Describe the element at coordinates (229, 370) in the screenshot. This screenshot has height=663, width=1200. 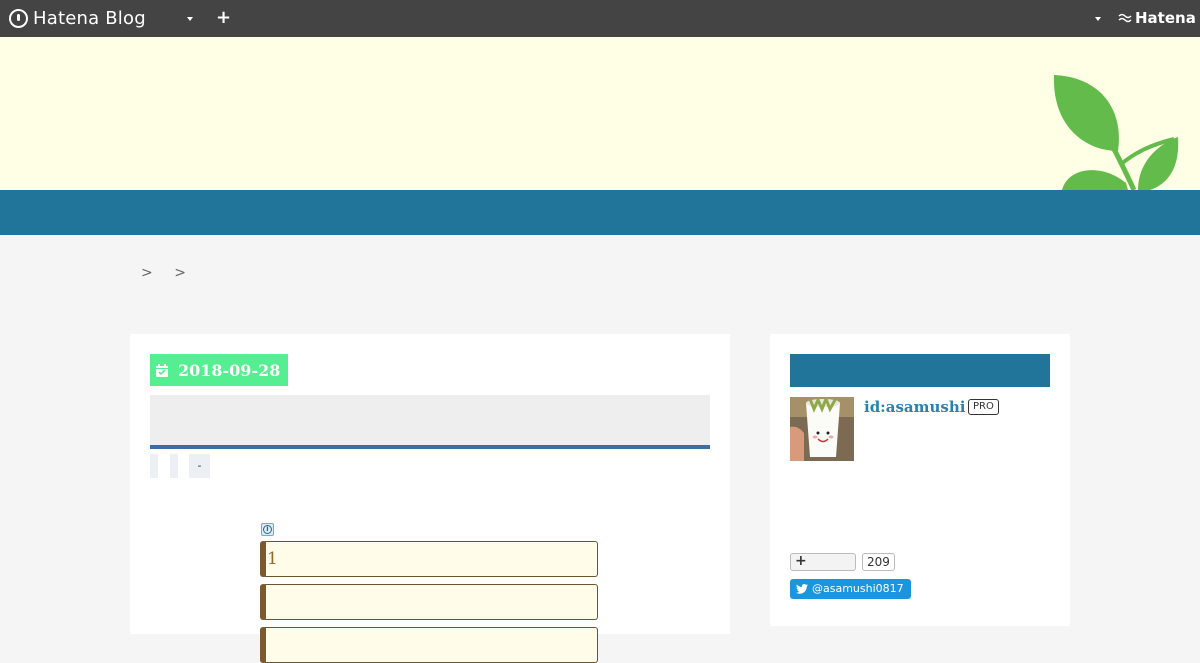
I see `entry-date-text: 2018-09-28` at that location.